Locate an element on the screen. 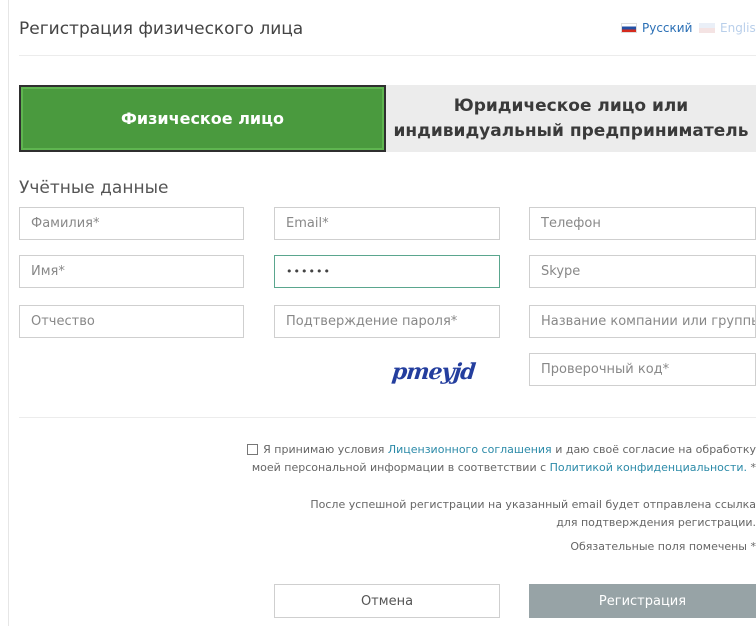 This screenshot has height=626, width=756. email-input: Email* is located at coordinates (387, 223).